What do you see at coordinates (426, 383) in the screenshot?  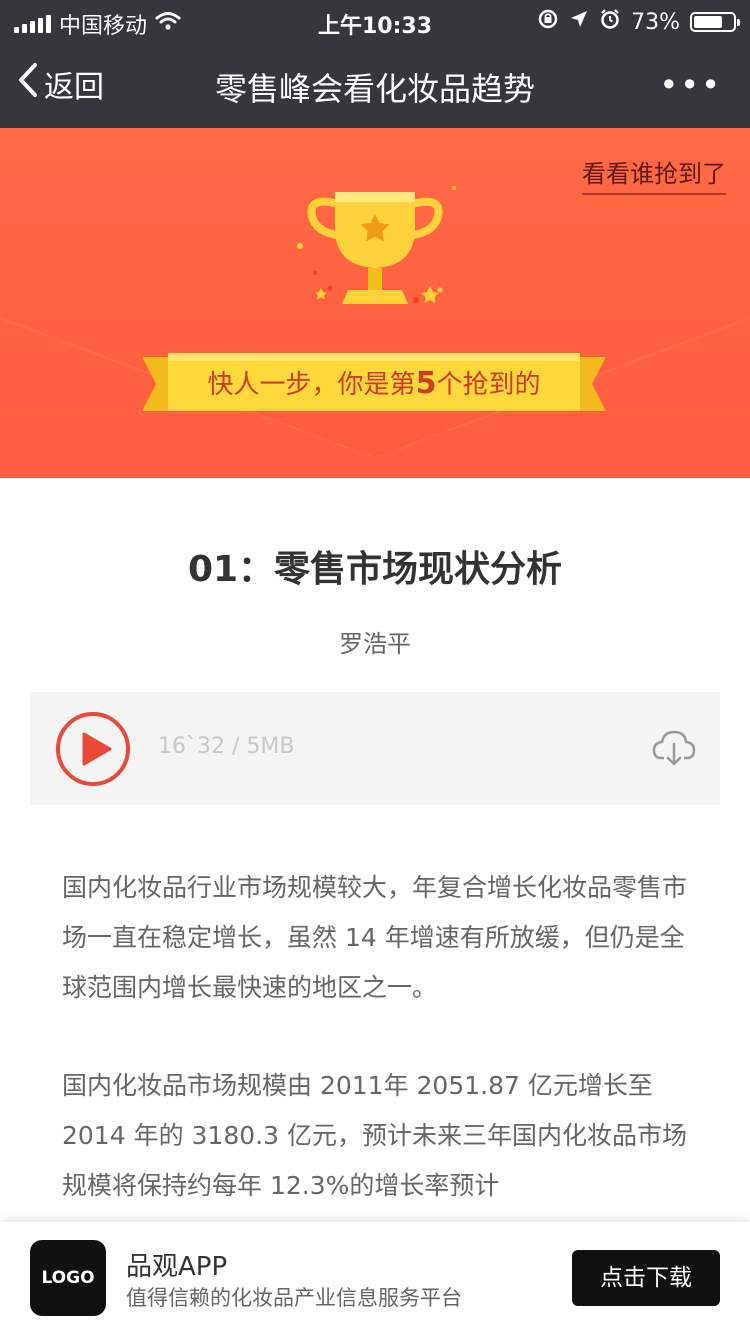 I see `rank-number: 5` at bounding box center [426, 383].